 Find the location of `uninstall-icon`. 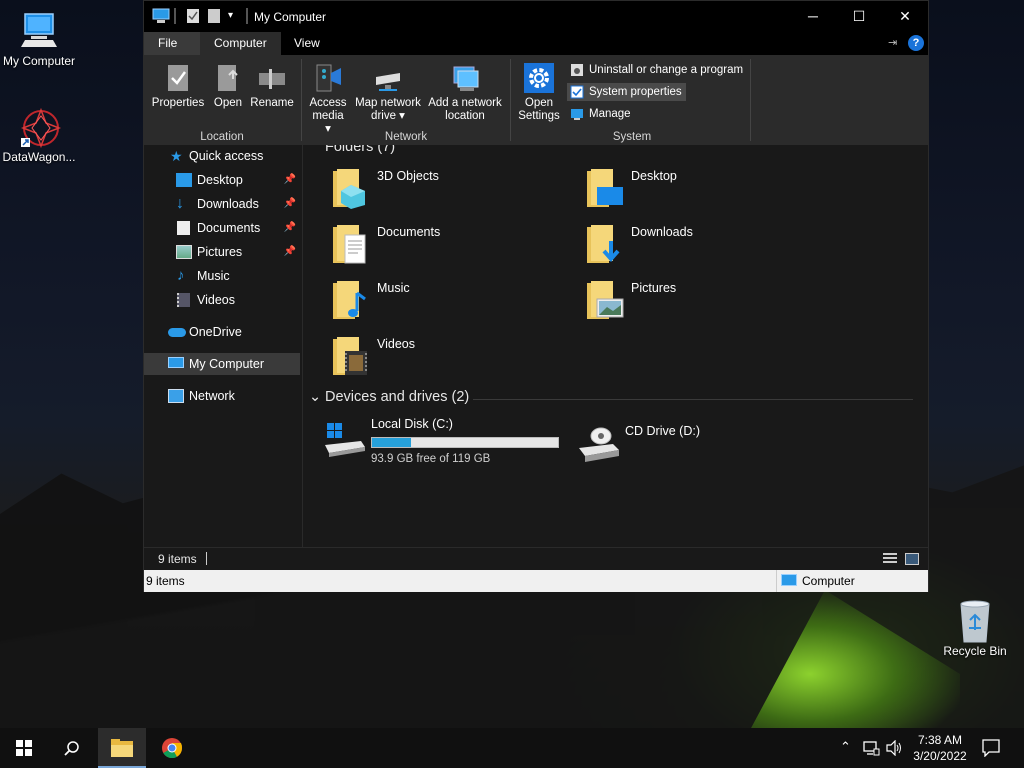

uninstall-icon is located at coordinates (577, 70).